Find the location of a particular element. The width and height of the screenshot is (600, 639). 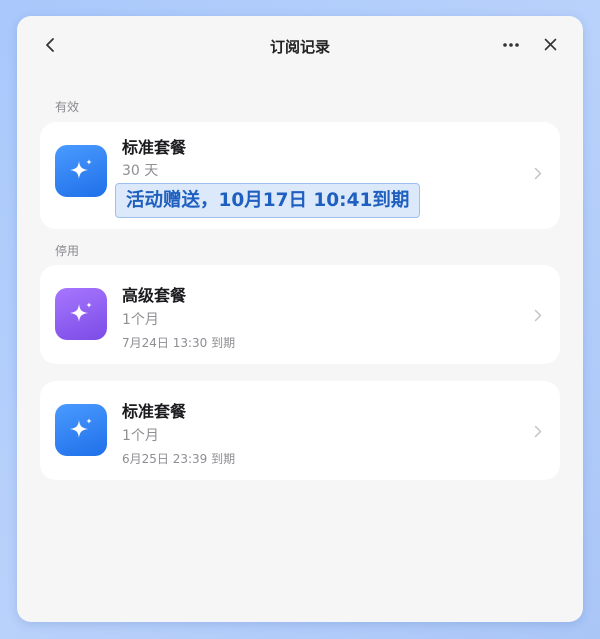

close-button is located at coordinates (550, 44).